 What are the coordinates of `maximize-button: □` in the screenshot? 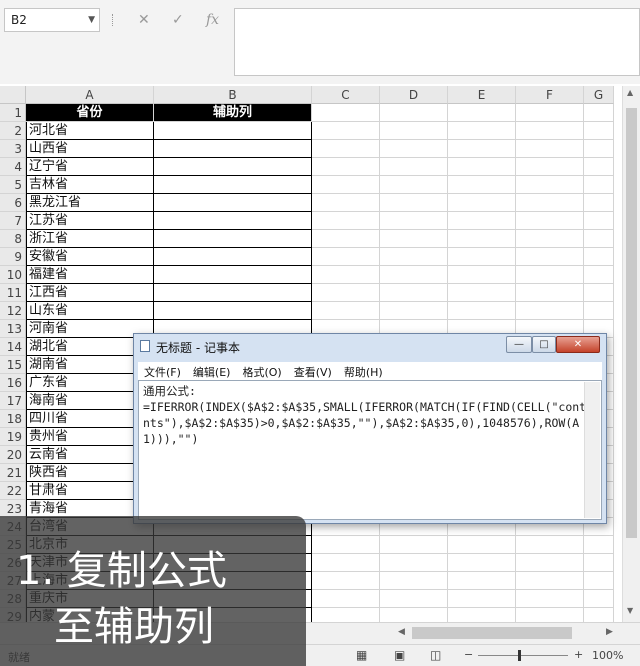 It's located at (544, 344).